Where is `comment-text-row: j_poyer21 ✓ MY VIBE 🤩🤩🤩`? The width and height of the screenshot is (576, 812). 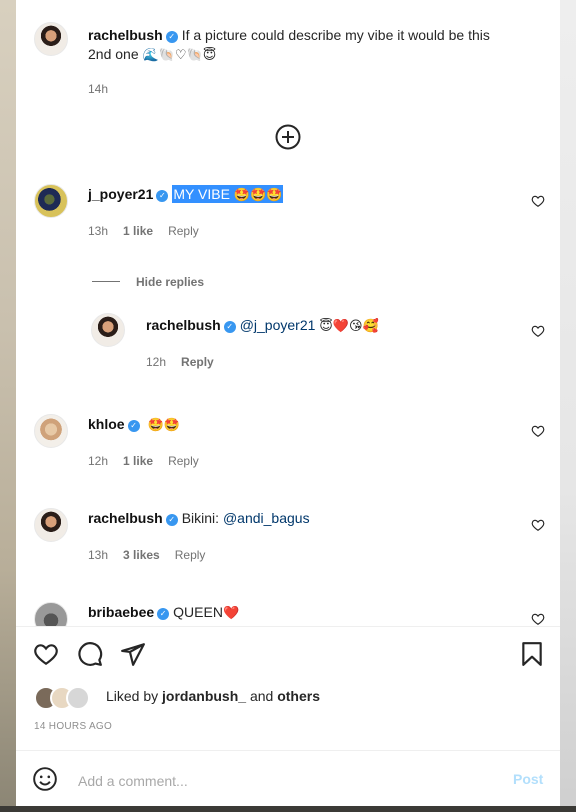 comment-text-row: j_poyer21 ✓ MY VIBE 🤩🤩🤩 is located at coordinates (186, 195).